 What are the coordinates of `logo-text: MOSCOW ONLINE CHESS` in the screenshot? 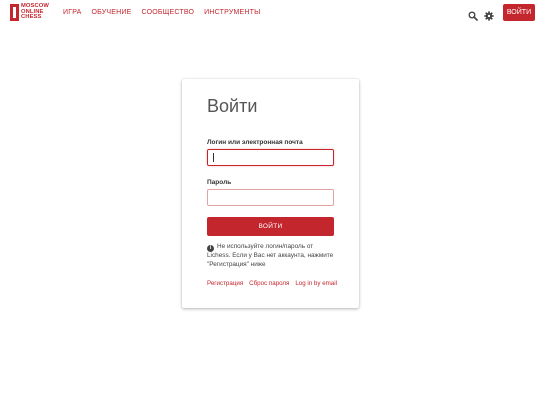 It's located at (35, 12).